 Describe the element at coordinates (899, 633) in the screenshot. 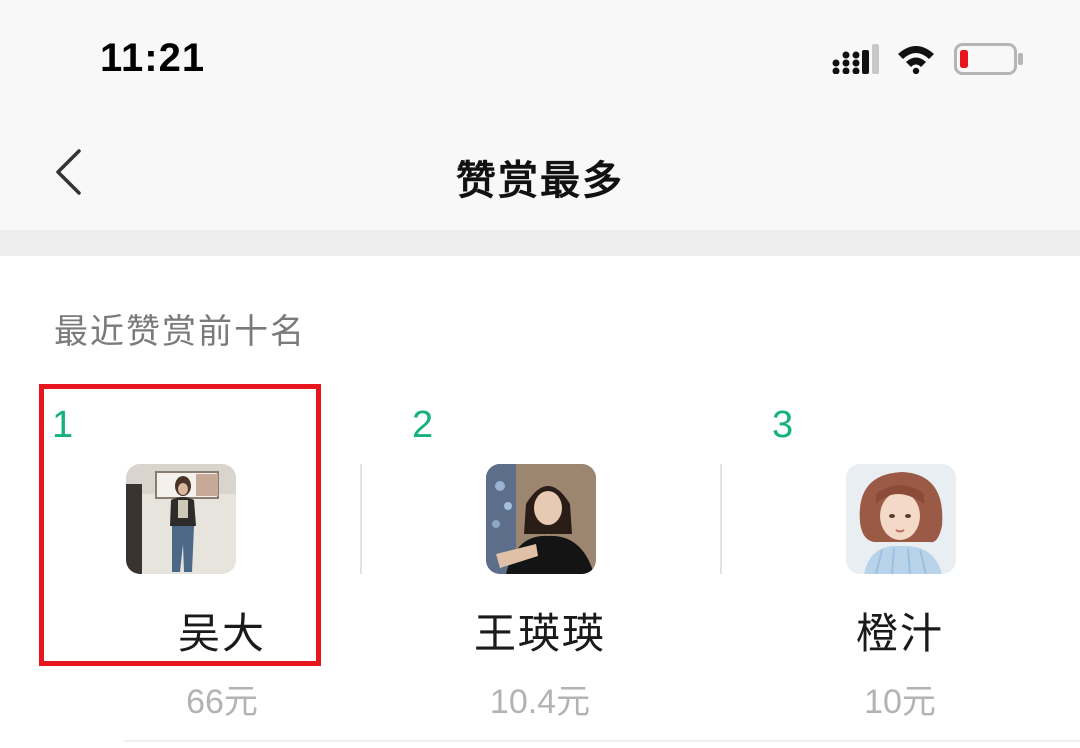

I see `donor-name: 橙汁` at that location.